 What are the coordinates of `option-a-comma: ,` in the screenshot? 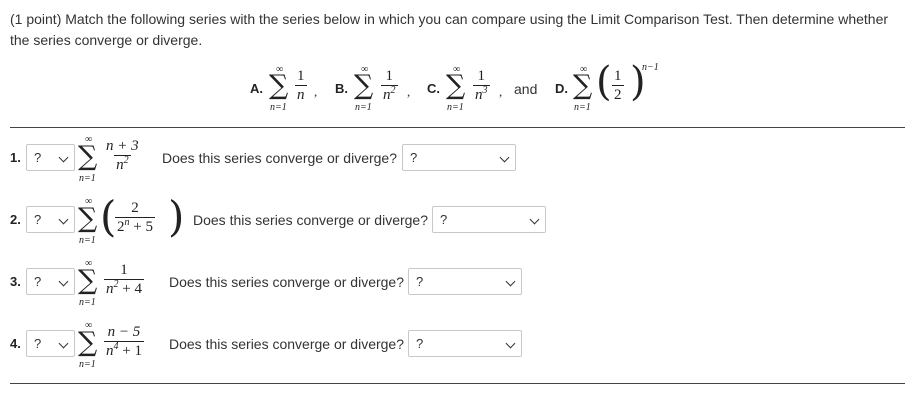 It's located at (316, 91).